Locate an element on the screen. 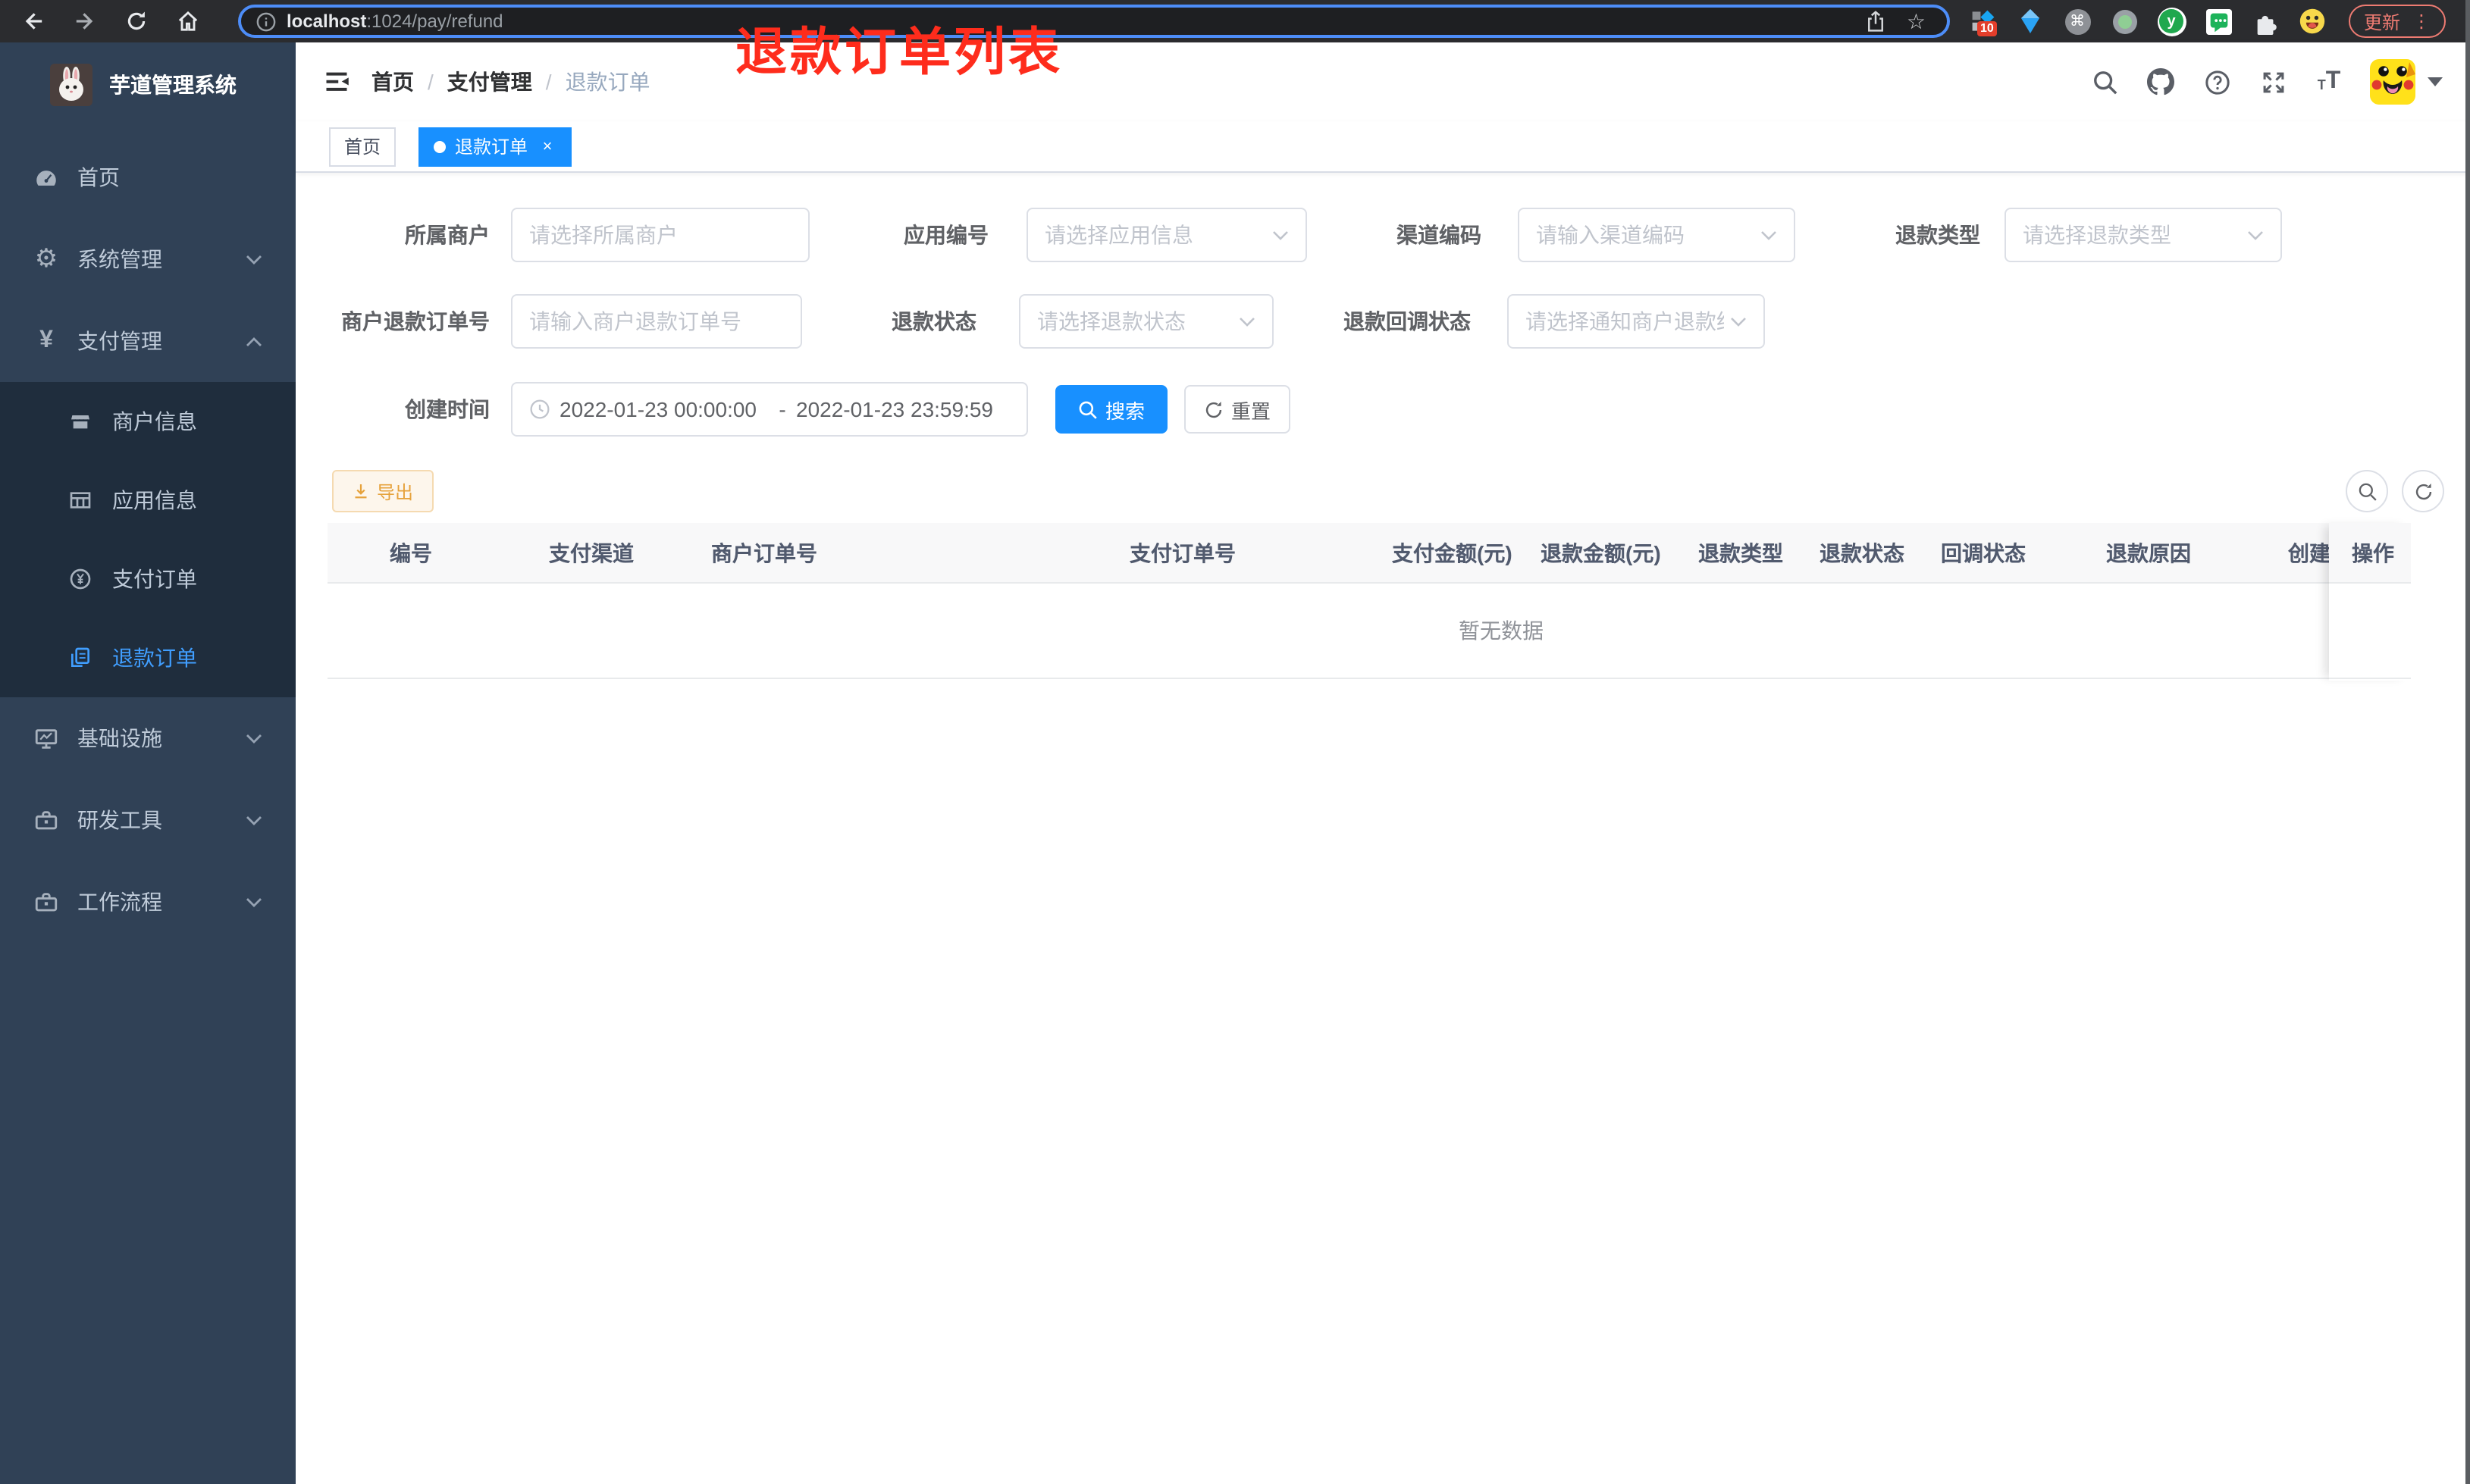 The height and width of the screenshot is (1484, 2470). fullscreen-button is located at coordinates (2273, 82).